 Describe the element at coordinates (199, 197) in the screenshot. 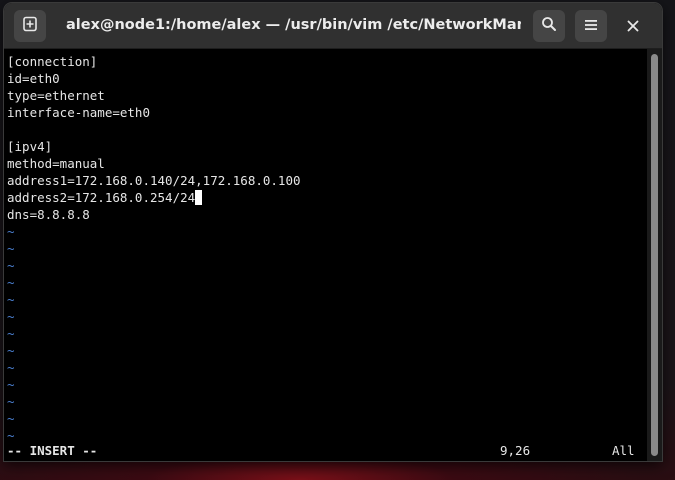

I see `text-cursor` at that location.